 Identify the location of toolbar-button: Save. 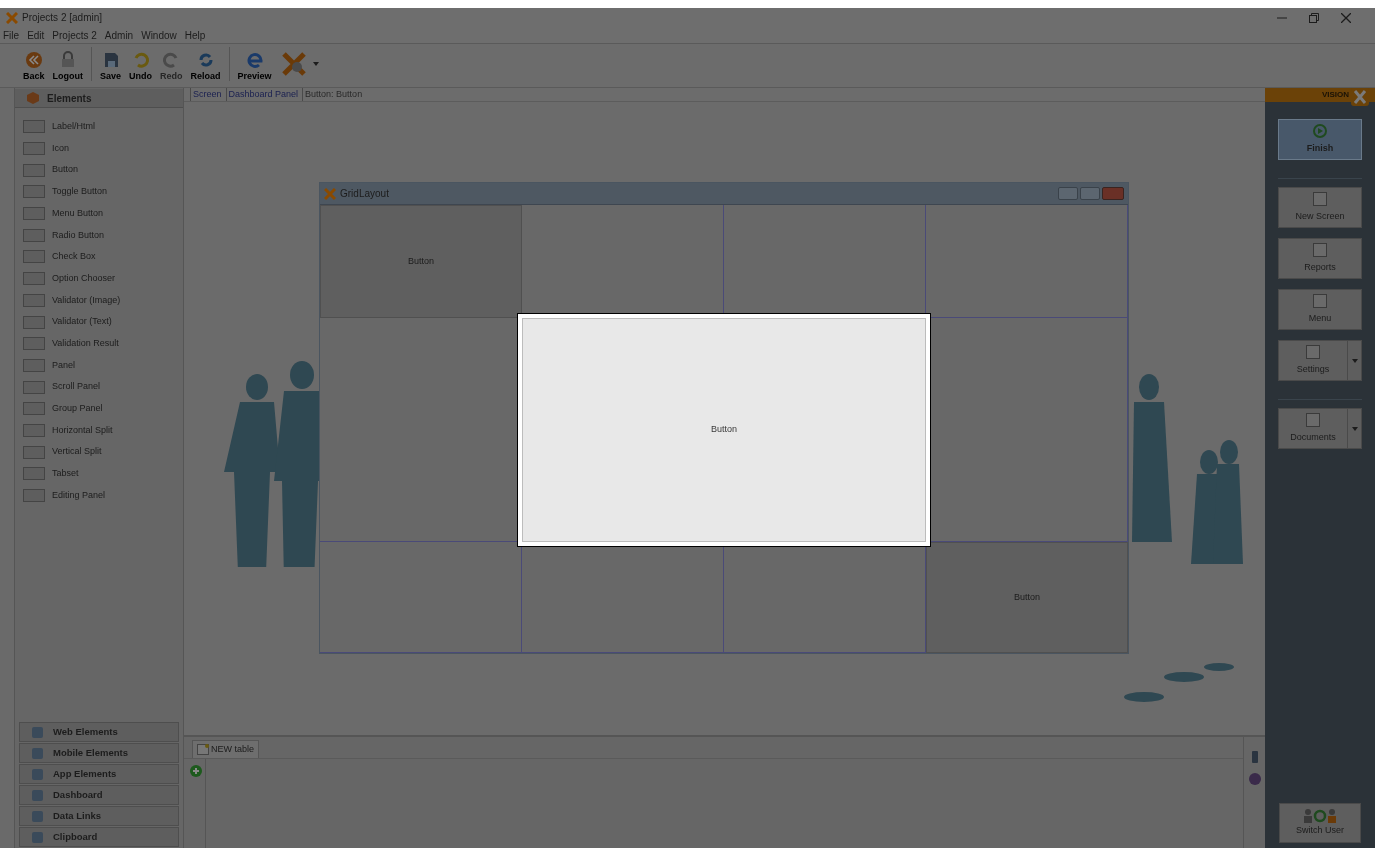
(111, 66).